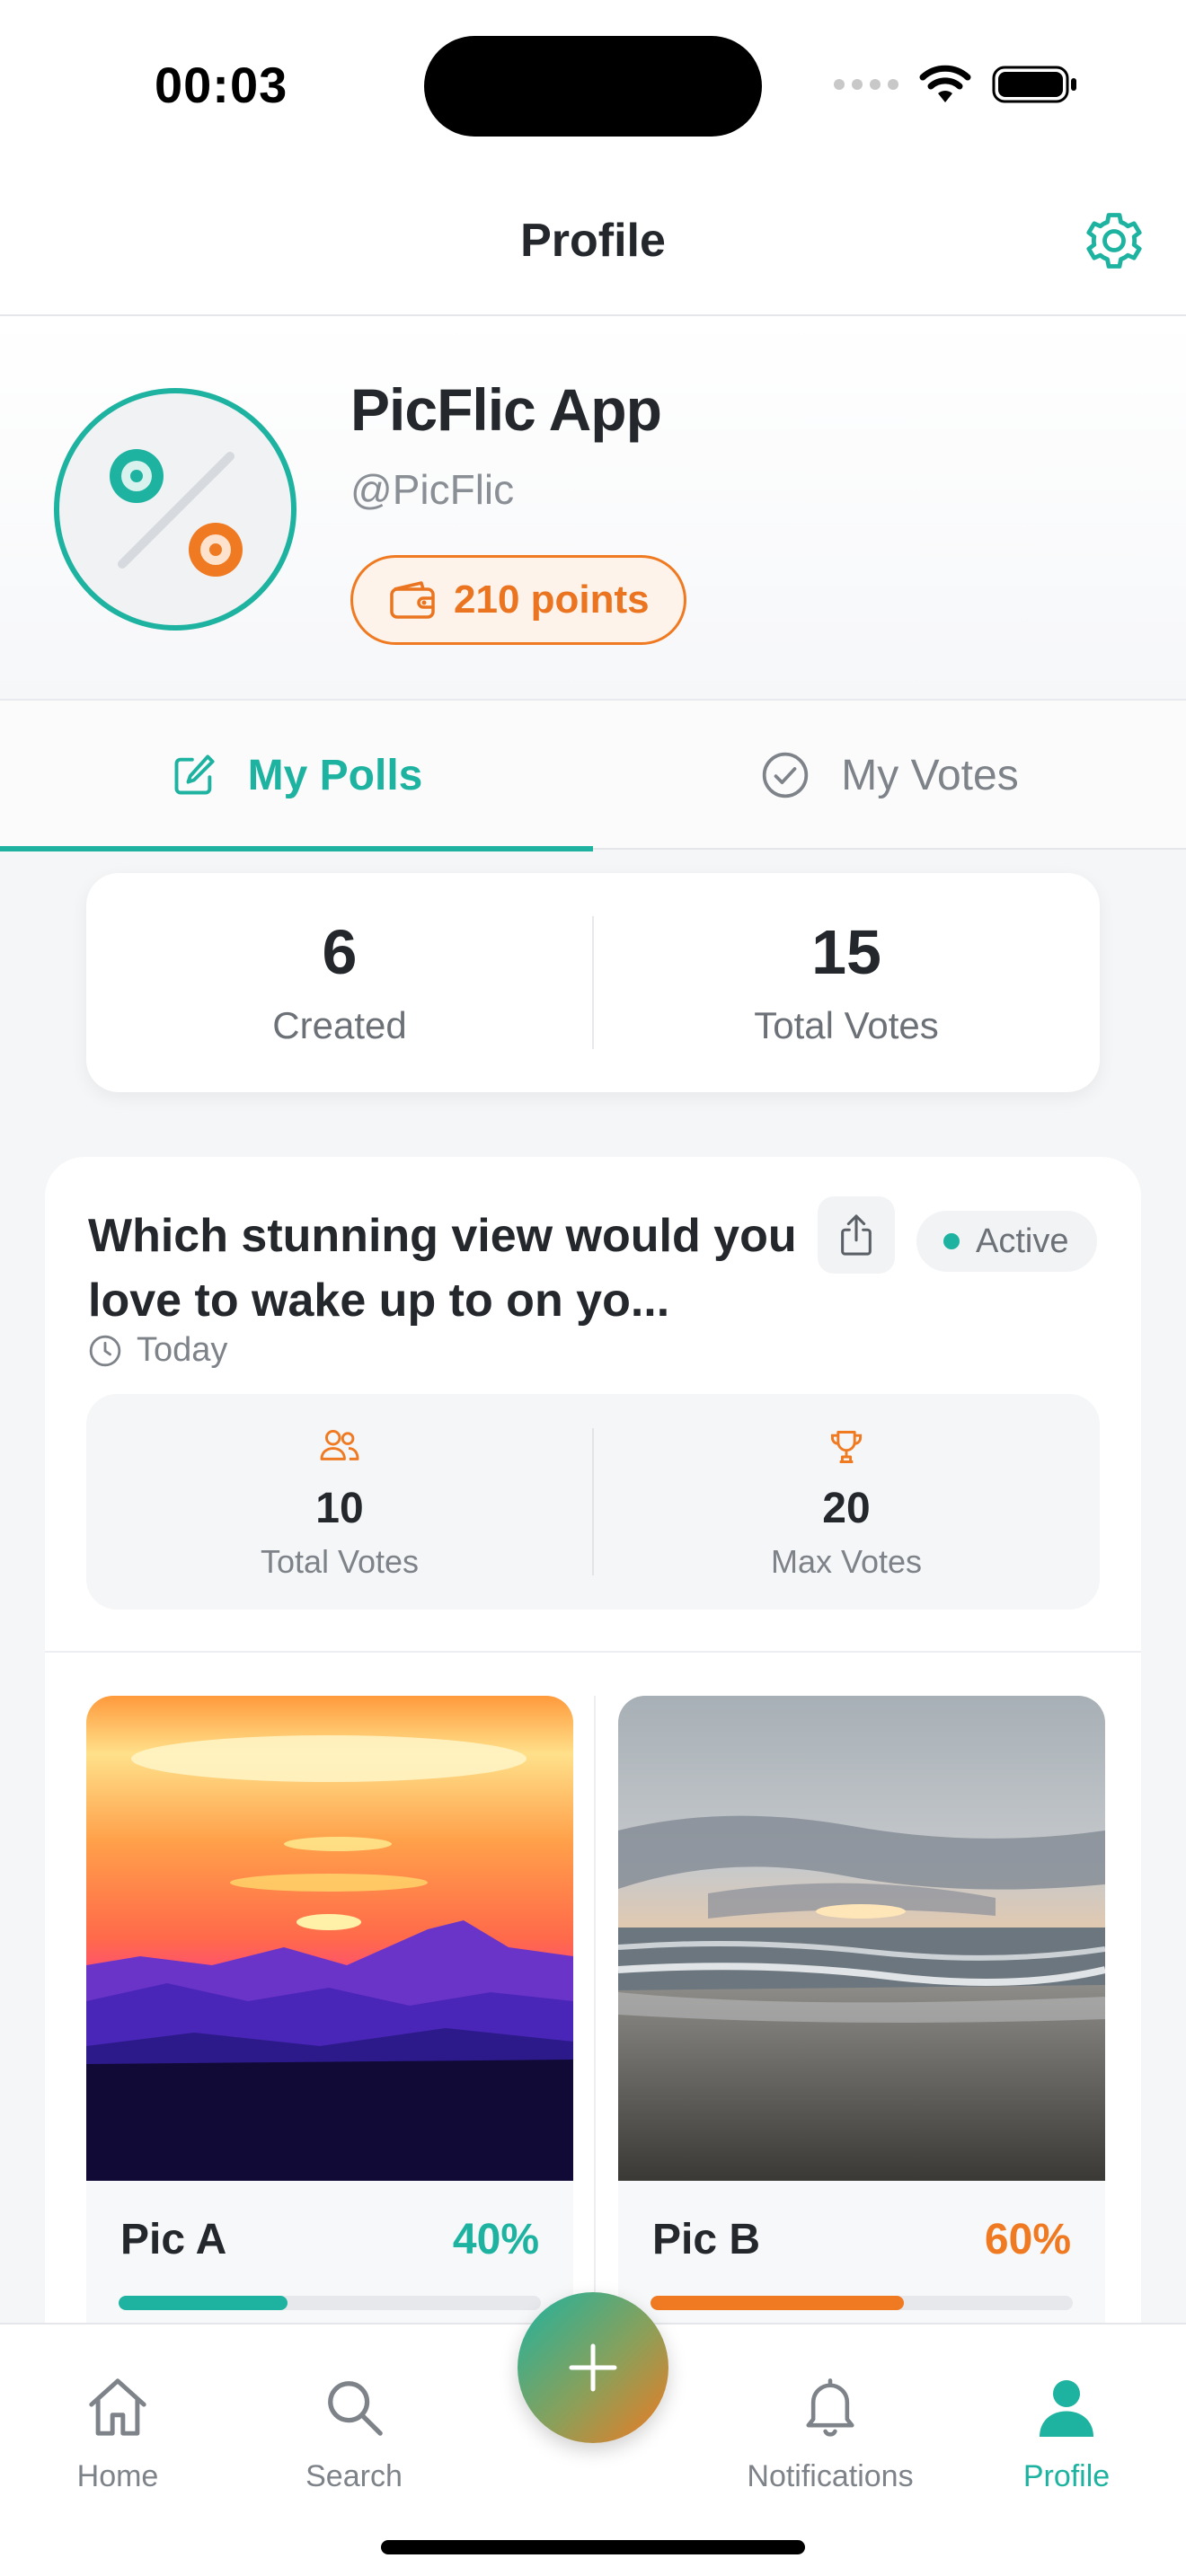 The image size is (1186, 2576). I want to click on profile-header: PicFlic App @PicFlic 210 points, so click(593, 508).